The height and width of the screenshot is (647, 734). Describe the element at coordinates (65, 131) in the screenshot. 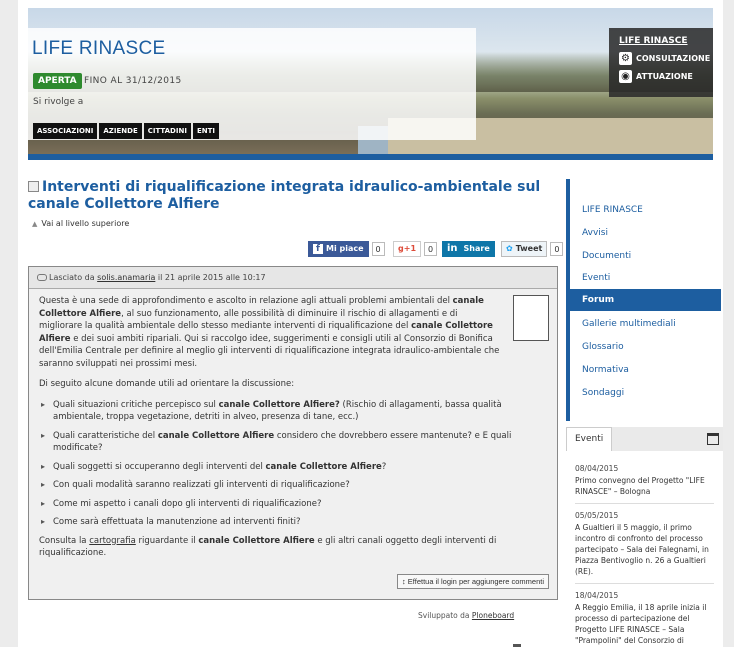

I see `tag-associazioni: ASSOCIAZIONI` at that location.